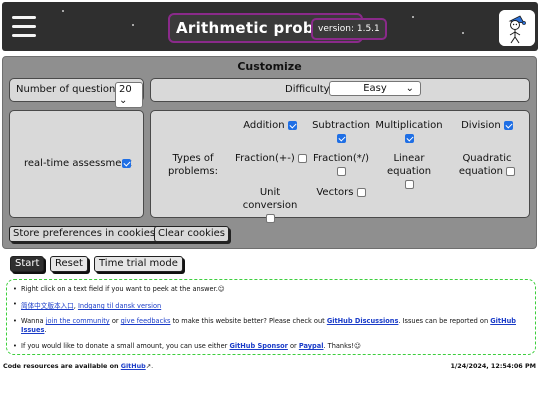 The width and height of the screenshot is (540, 405). What do you see at coordinates (264, 125) in the screenshot?
I see `option-label: Addition` at bounding box center [264, 125].